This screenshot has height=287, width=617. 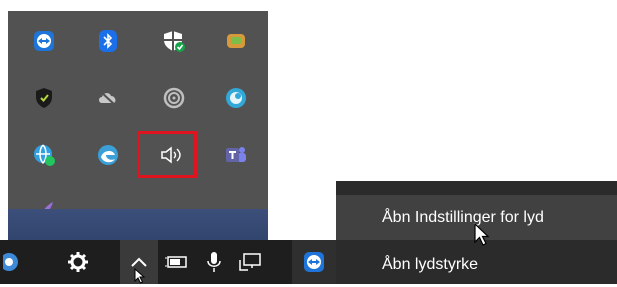 I want to click on taskbar-accent-band, so click(x=138, y=224).